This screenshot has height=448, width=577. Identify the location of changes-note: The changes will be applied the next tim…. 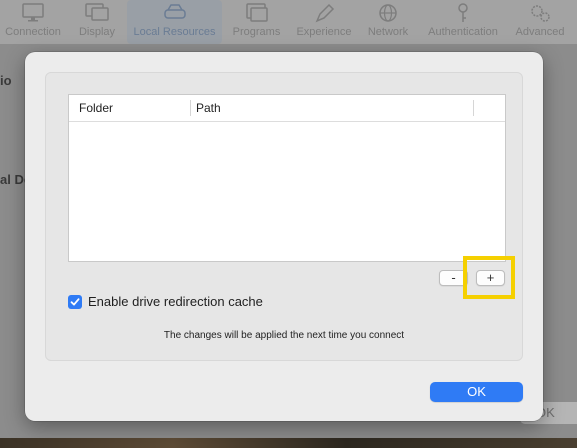
(284, 335).